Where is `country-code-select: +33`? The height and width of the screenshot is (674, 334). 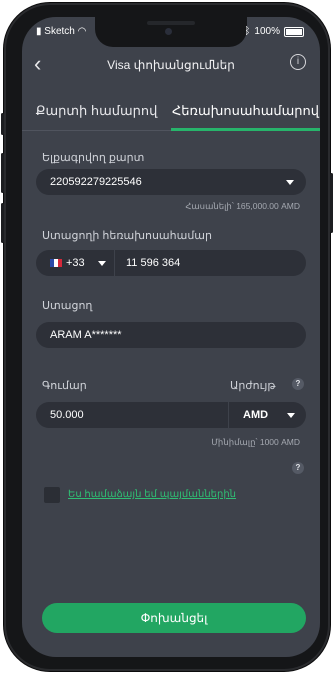
country-code-select: +33 is located at coordinates (75, 263).